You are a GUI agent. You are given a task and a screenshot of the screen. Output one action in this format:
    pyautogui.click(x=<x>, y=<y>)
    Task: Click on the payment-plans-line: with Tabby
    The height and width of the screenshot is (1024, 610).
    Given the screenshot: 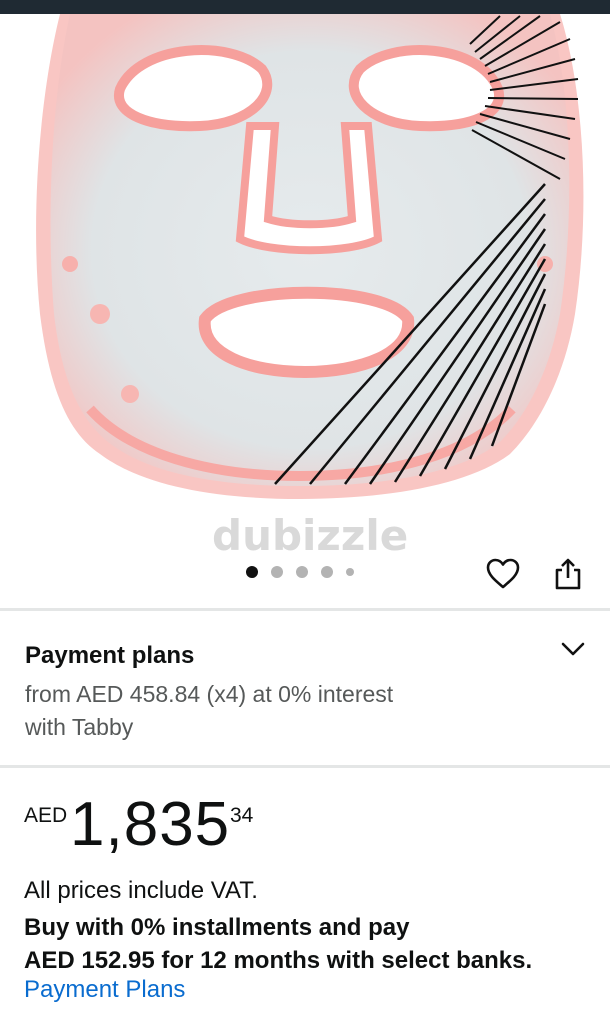 What is the action you would take?
    pyautogui.click(x=79, y=727)
    